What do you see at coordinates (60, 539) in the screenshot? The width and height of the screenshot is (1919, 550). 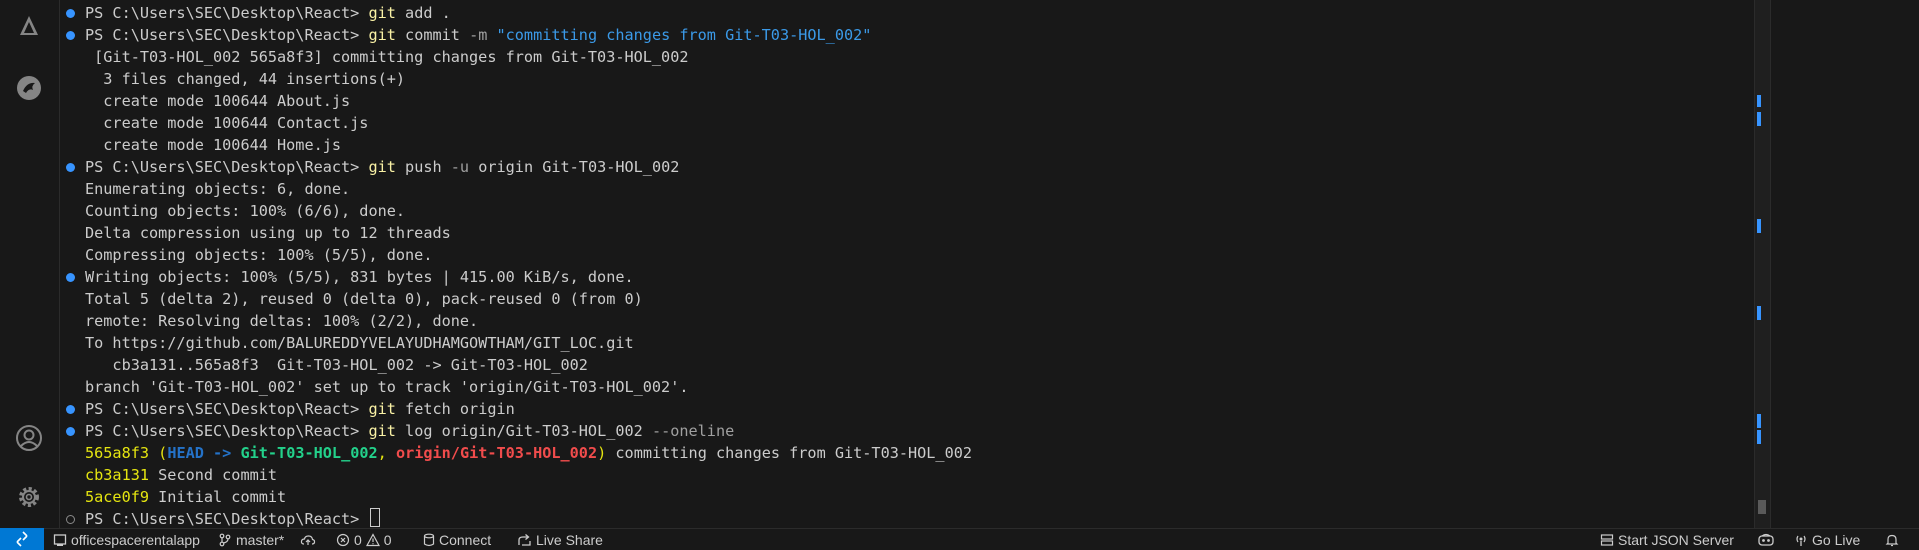 I see `project-icon` at bounding box center [60, 539].